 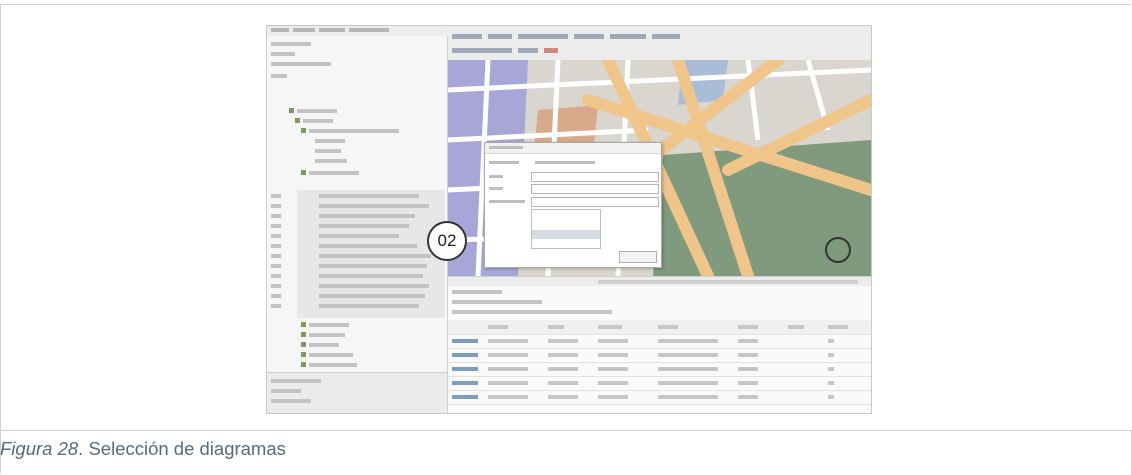 I want to click on dialog-button, so click(x=638, y=257).